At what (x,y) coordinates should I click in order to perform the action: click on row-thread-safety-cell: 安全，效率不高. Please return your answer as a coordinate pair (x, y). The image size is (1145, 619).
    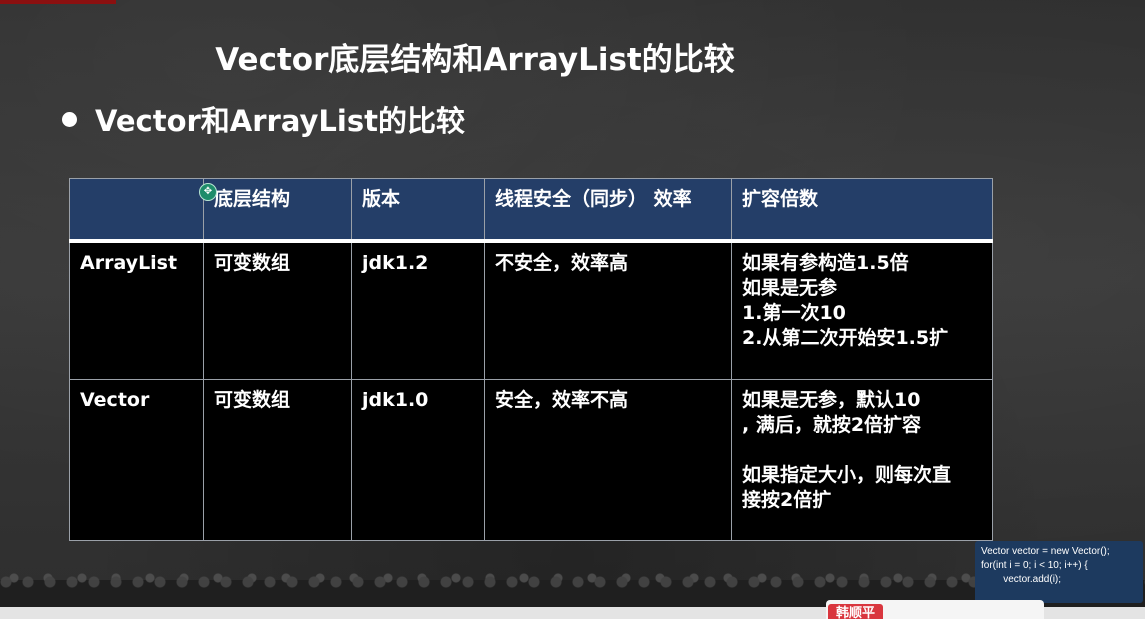
    Looking at the image, I should click on (608, 460).